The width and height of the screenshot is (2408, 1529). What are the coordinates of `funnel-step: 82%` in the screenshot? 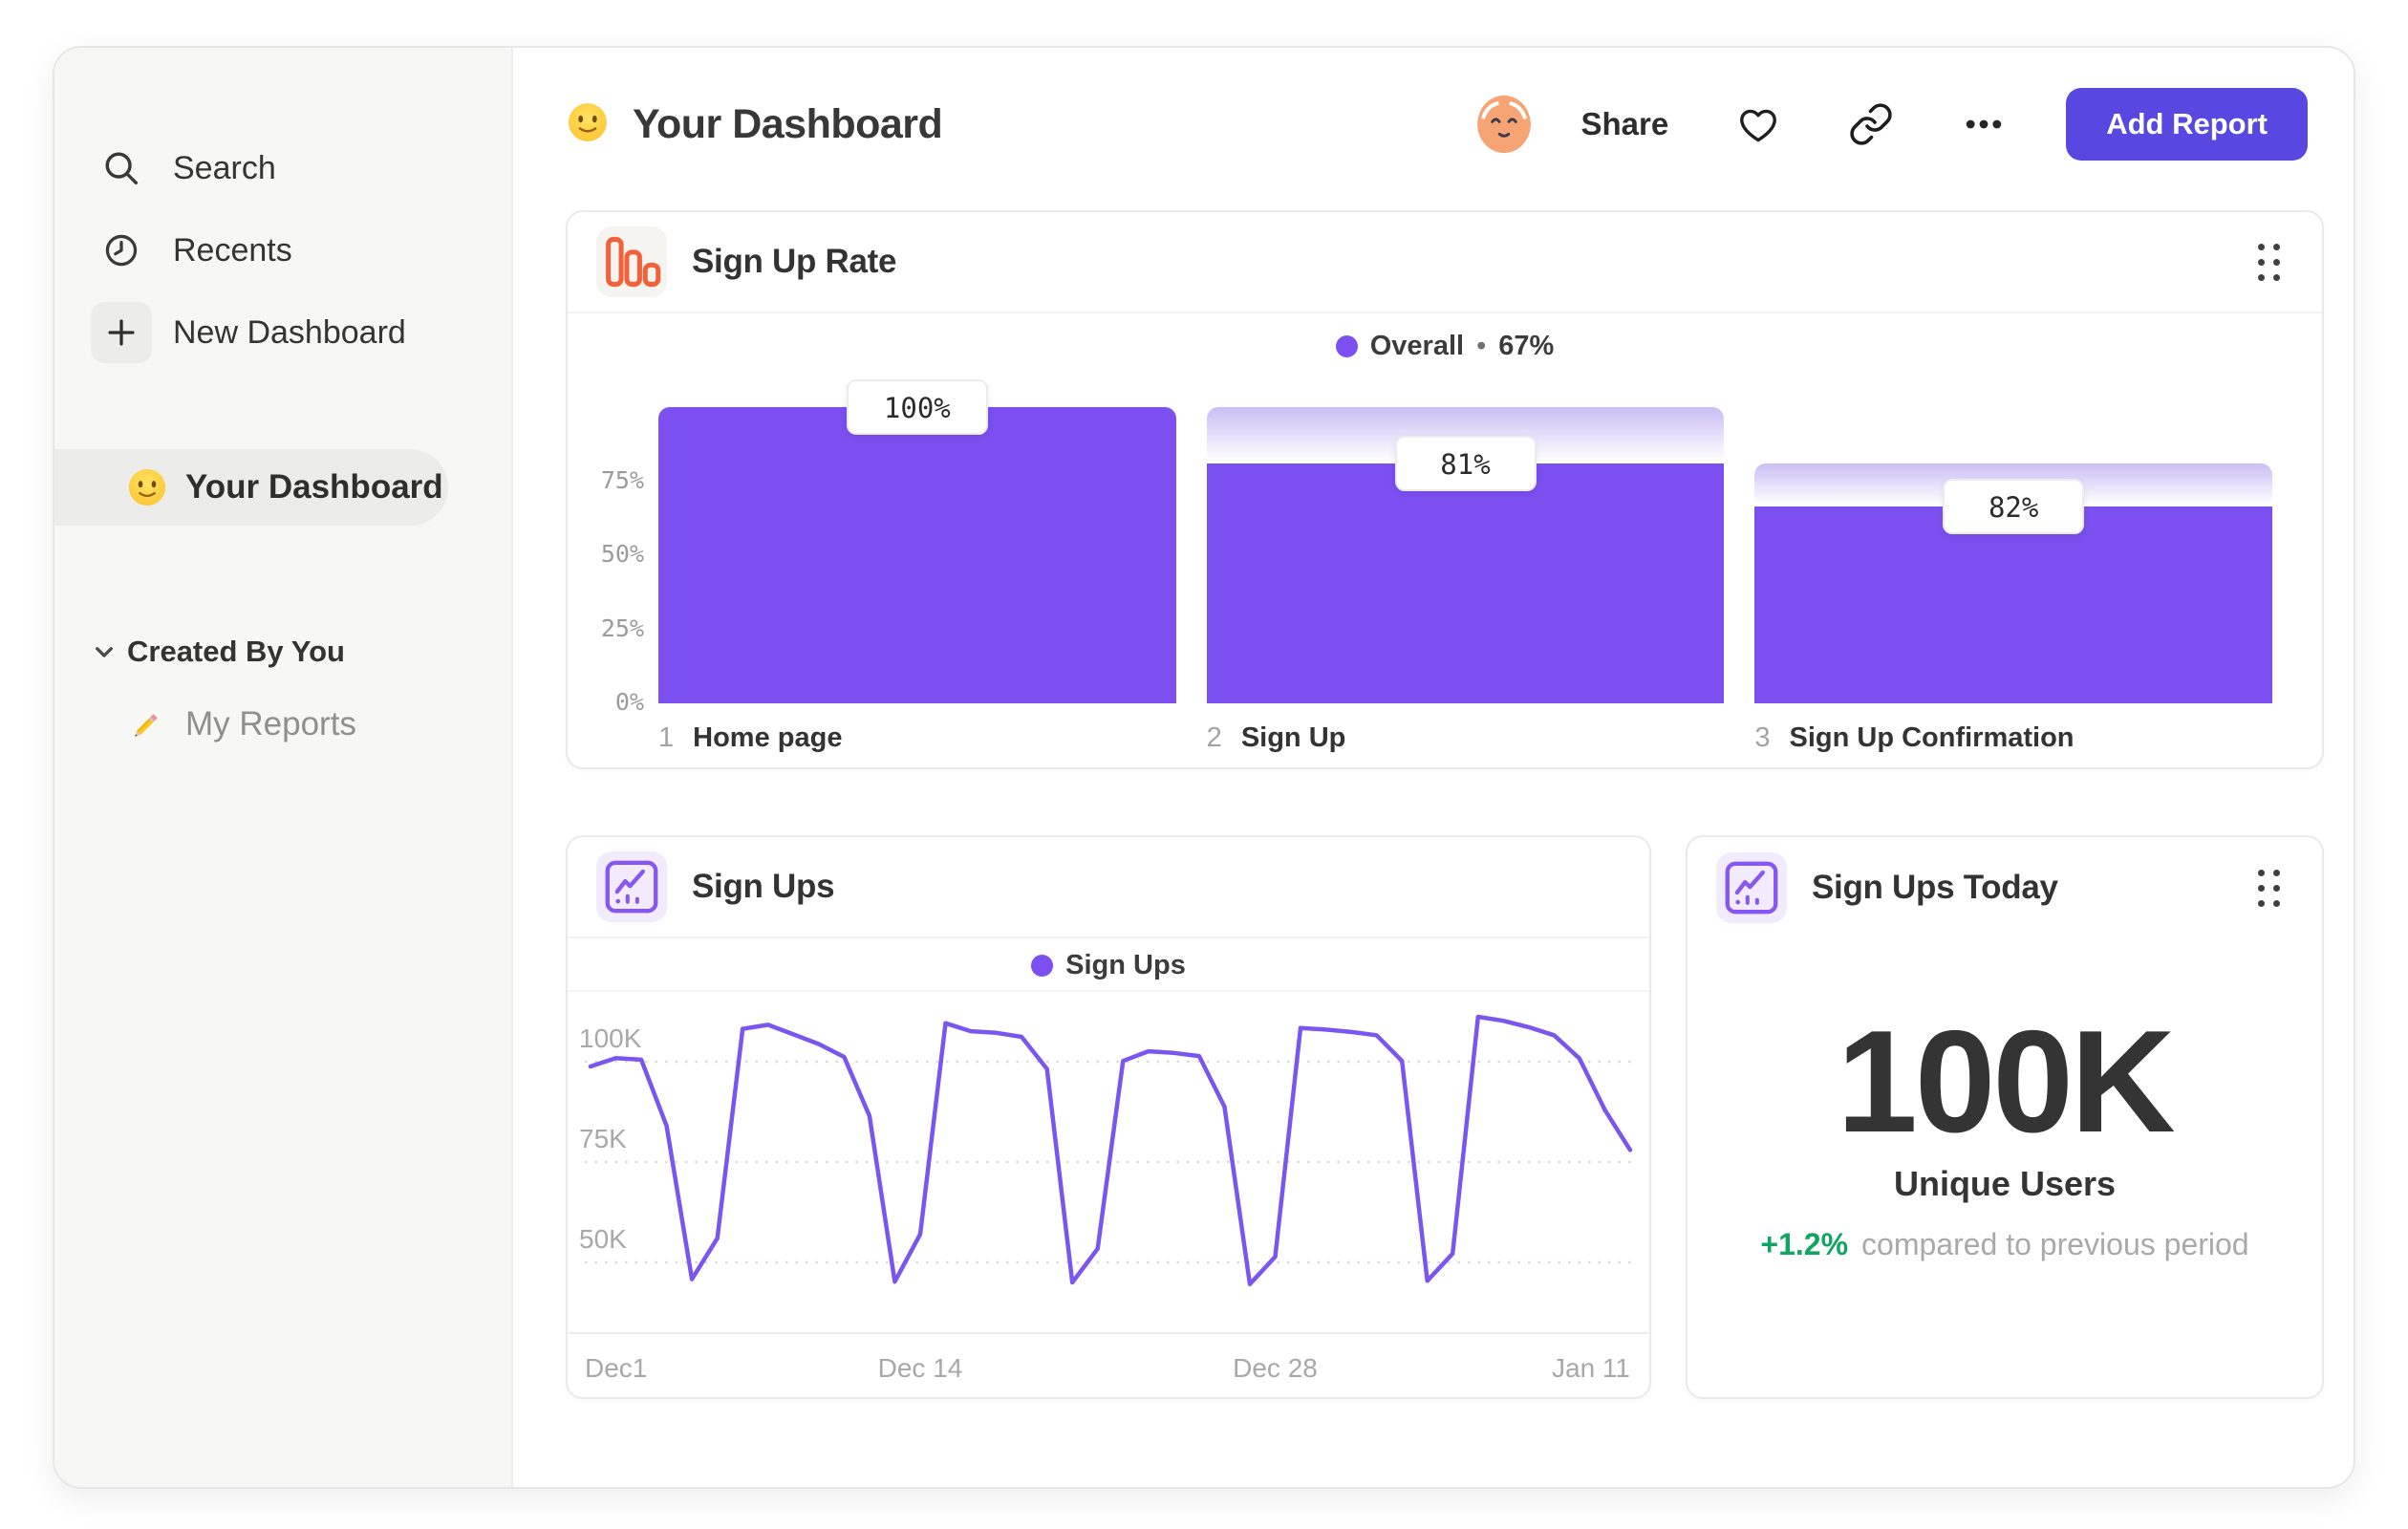 It's located at (2014, 555).